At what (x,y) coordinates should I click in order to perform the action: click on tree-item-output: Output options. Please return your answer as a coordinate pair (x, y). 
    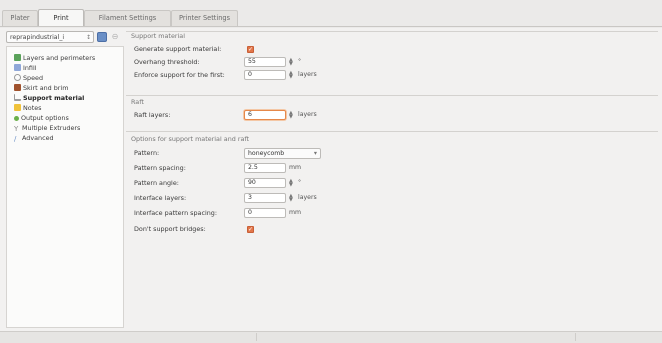
    Looking at the image, I should click on (41, 118).